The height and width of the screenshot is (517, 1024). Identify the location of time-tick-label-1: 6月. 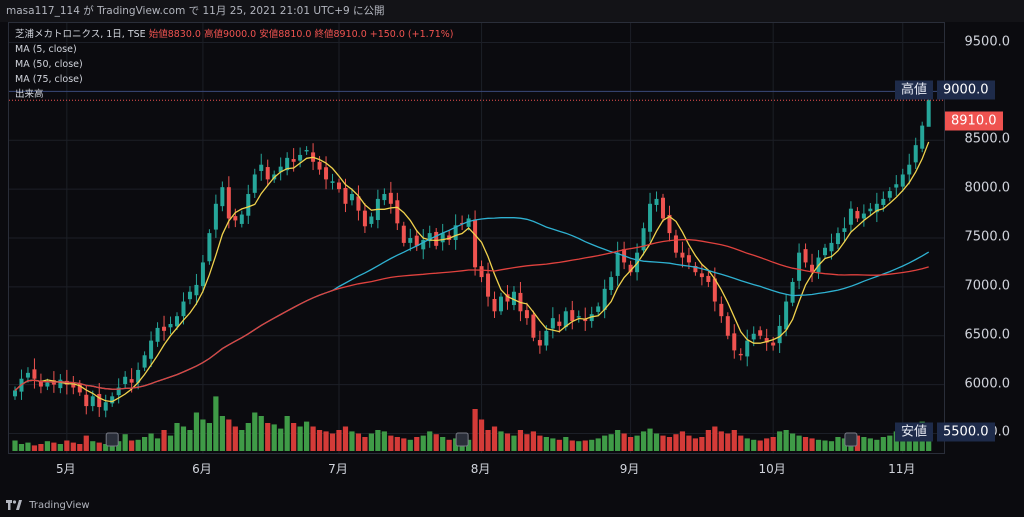
(202, 469).